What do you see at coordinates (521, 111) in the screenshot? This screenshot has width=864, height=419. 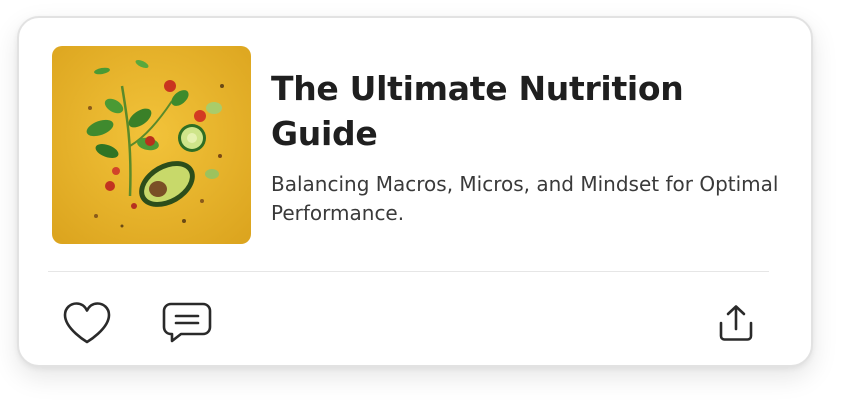 I see `article-title: The Ultimate Nutrition Guide` at bounding box center [521, 111].